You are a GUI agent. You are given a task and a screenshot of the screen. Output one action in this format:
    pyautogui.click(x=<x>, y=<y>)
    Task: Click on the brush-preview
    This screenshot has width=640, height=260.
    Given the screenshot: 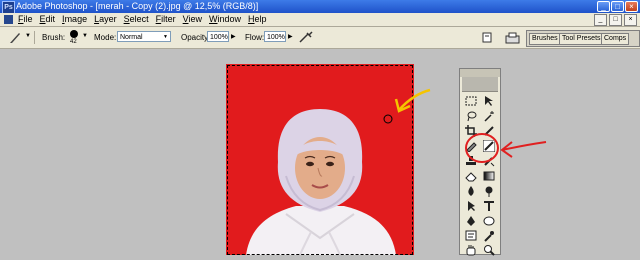 What is the action you would take?
    pyautogui.click(x=74, y=34)
    